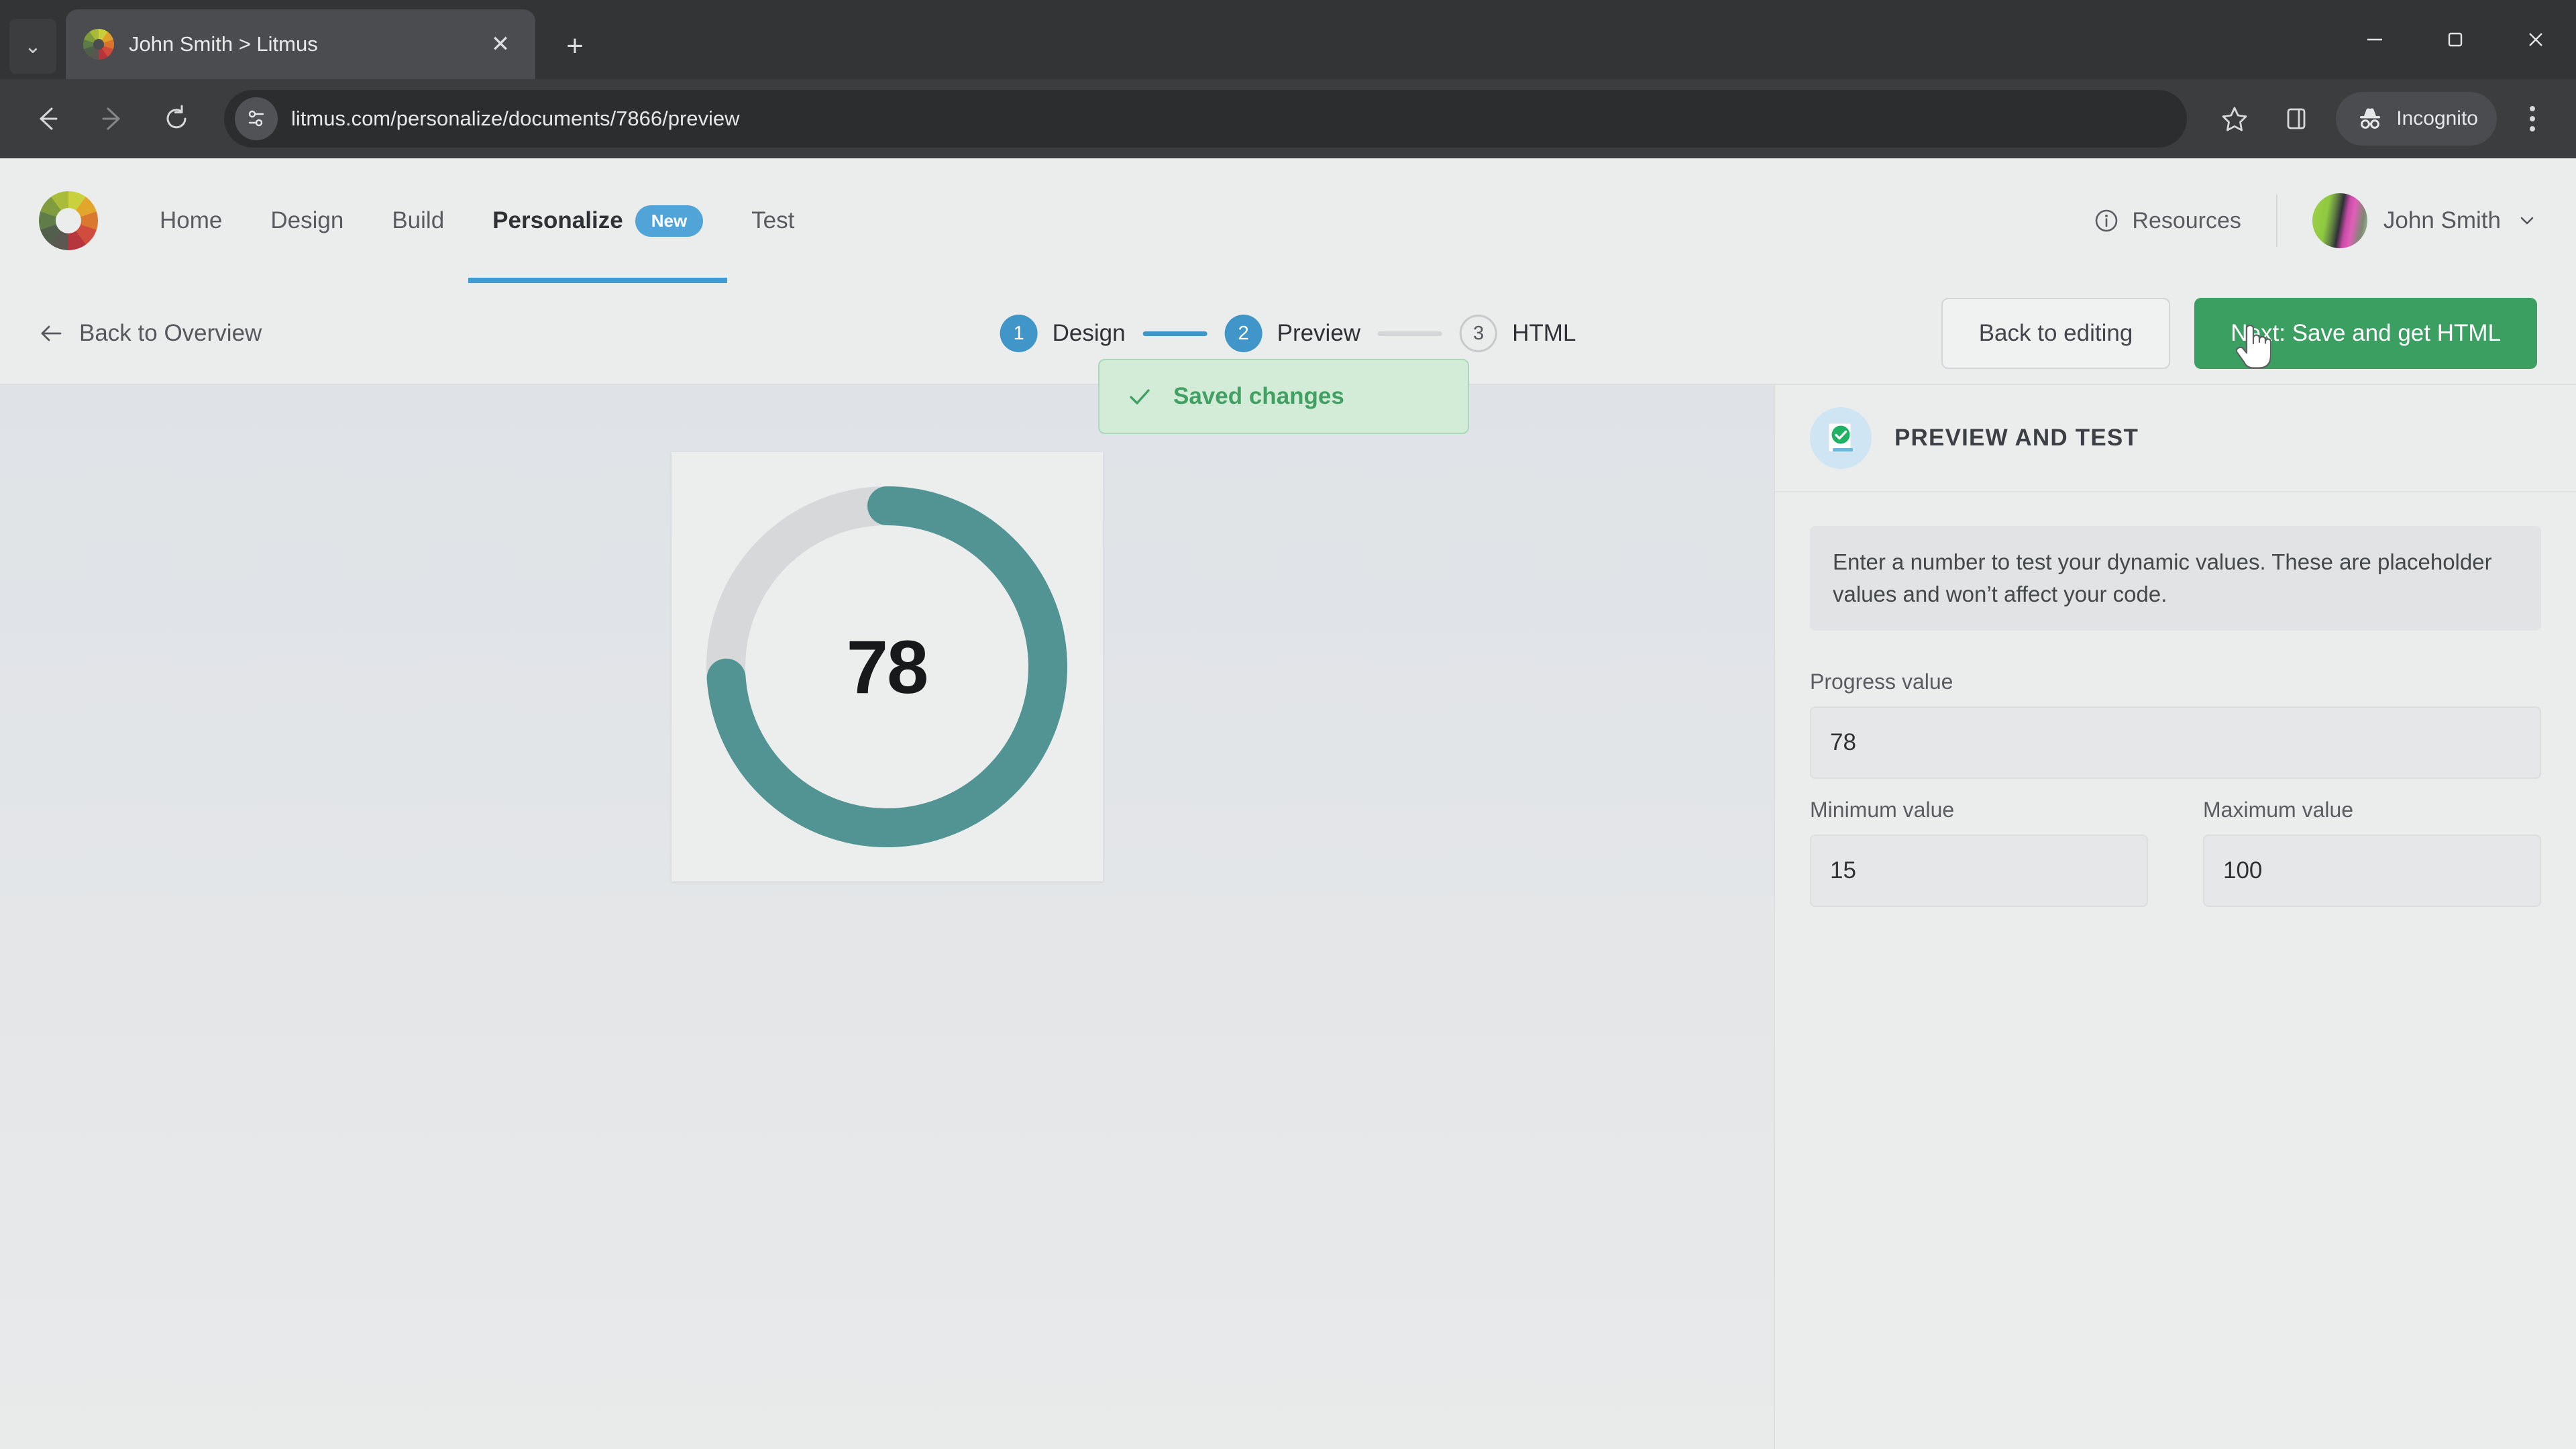  What do you see at coordinates (2442, 220) in the screenshot?
I see `user-name: John Smith` at bounding box center [2442, 220].